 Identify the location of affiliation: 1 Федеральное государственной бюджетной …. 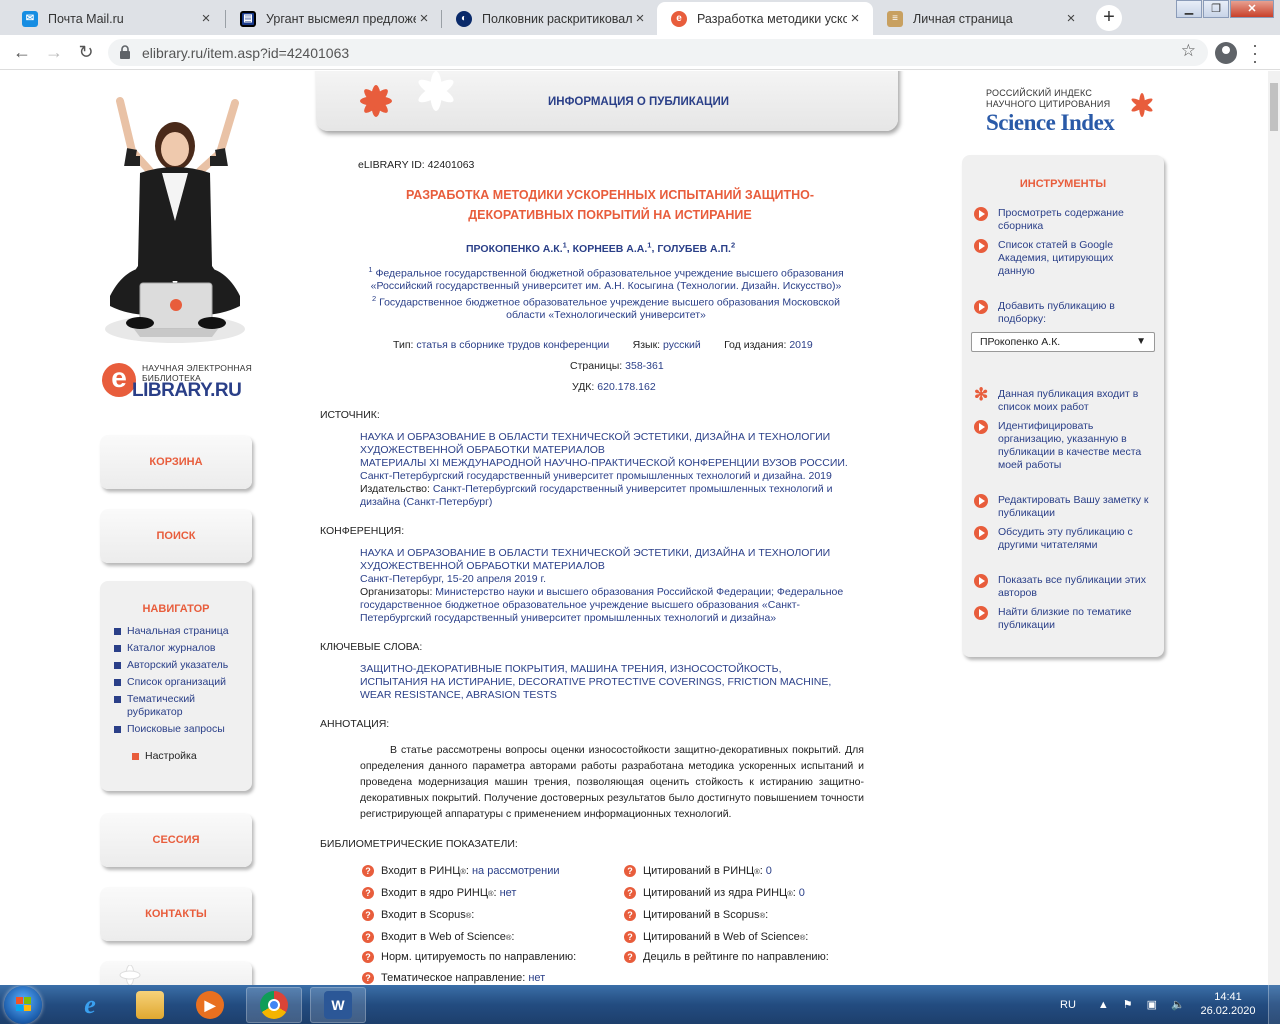
(606, 278).